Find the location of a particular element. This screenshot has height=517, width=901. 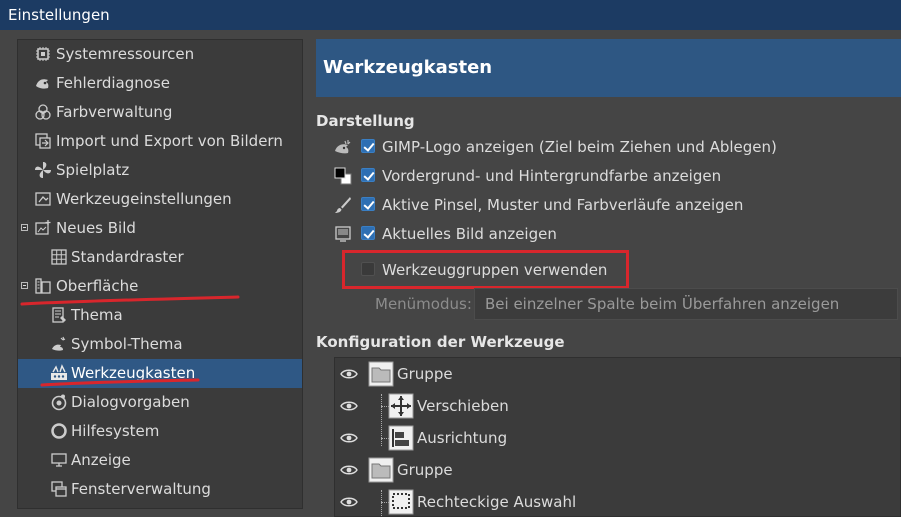

tool-row-label: Ausrichtung is located at coordinates (462, 438).